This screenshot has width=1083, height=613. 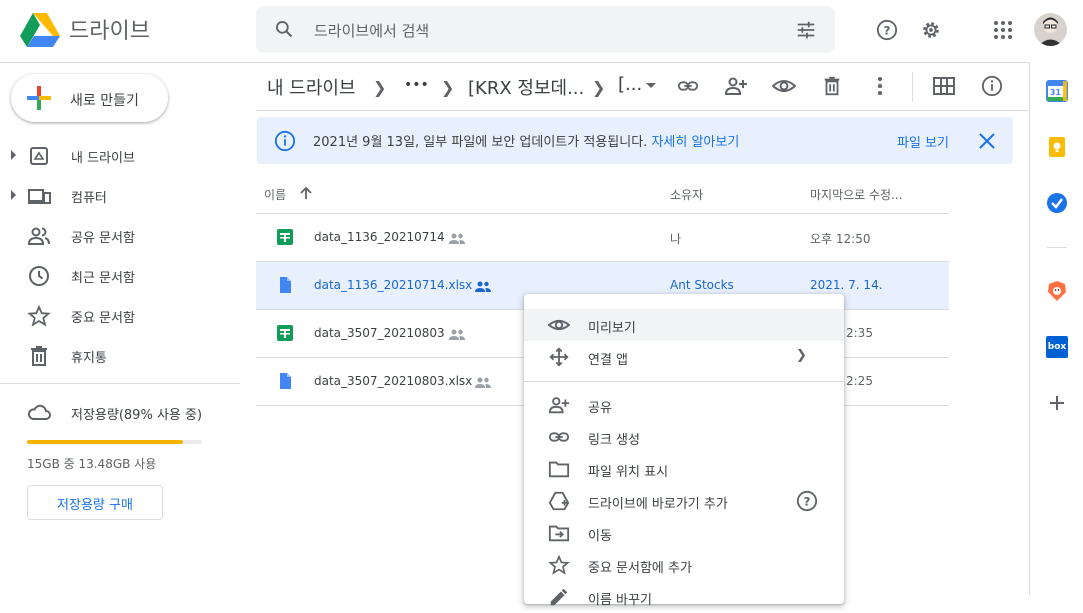 I want to click on menu-item-show-location: 파일 위치 표시, so click(x=684, y=469).